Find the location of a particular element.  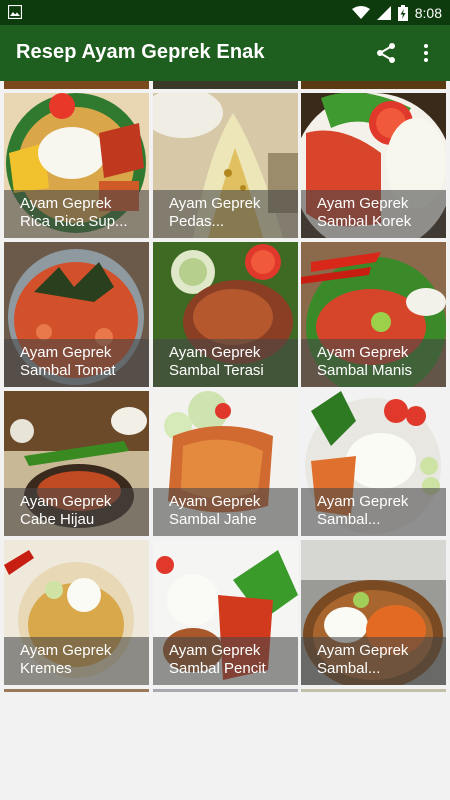

page-title: Resep Ayam Geprek Enak is located at coordinates (140, 52).